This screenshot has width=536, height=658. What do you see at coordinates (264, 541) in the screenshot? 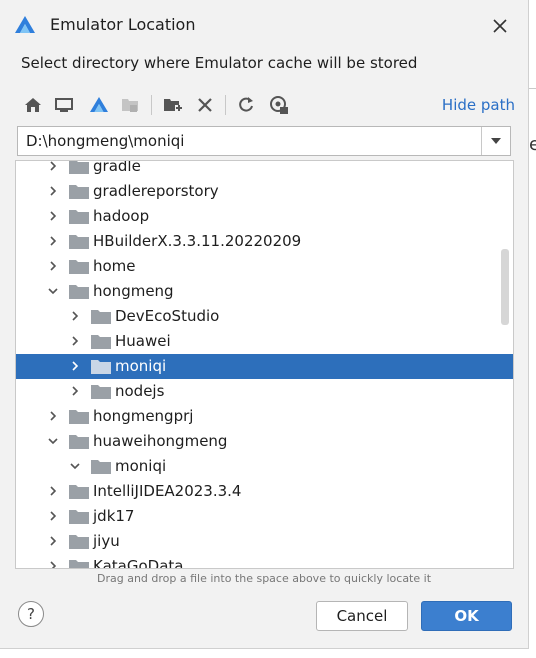
I see `tree-row: jiyu` at bounding box center [264, 541].